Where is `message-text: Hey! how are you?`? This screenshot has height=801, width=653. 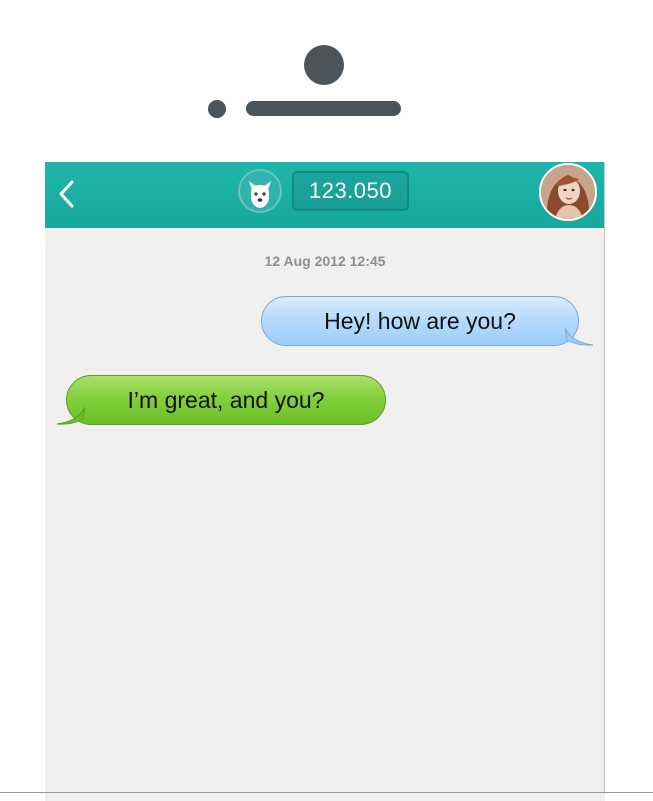 message-text: Hey! how are you? is located at coordinates (420, 320).